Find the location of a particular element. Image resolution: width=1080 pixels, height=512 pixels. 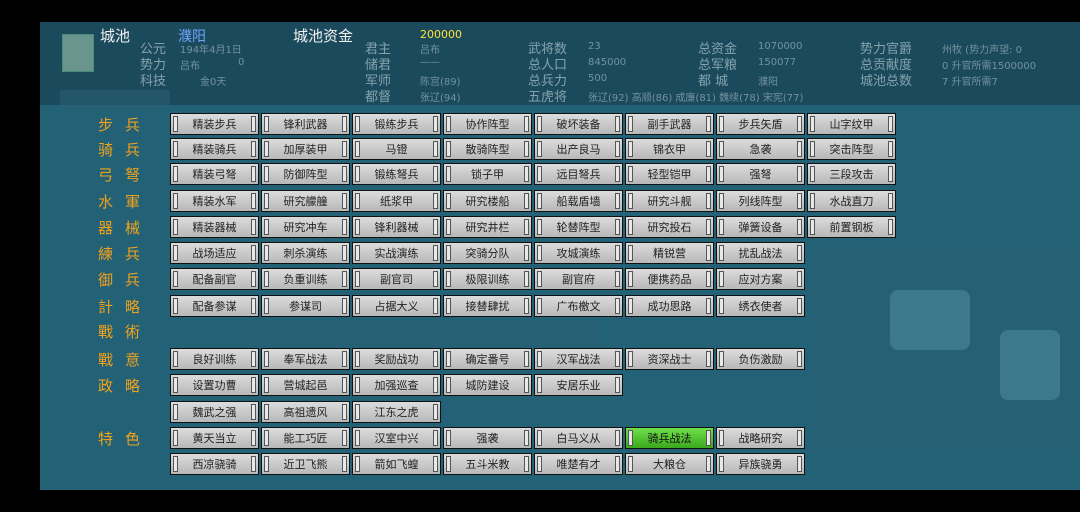

merit-value: 0 升官所需1500000 is located at coordinates (989, 66).